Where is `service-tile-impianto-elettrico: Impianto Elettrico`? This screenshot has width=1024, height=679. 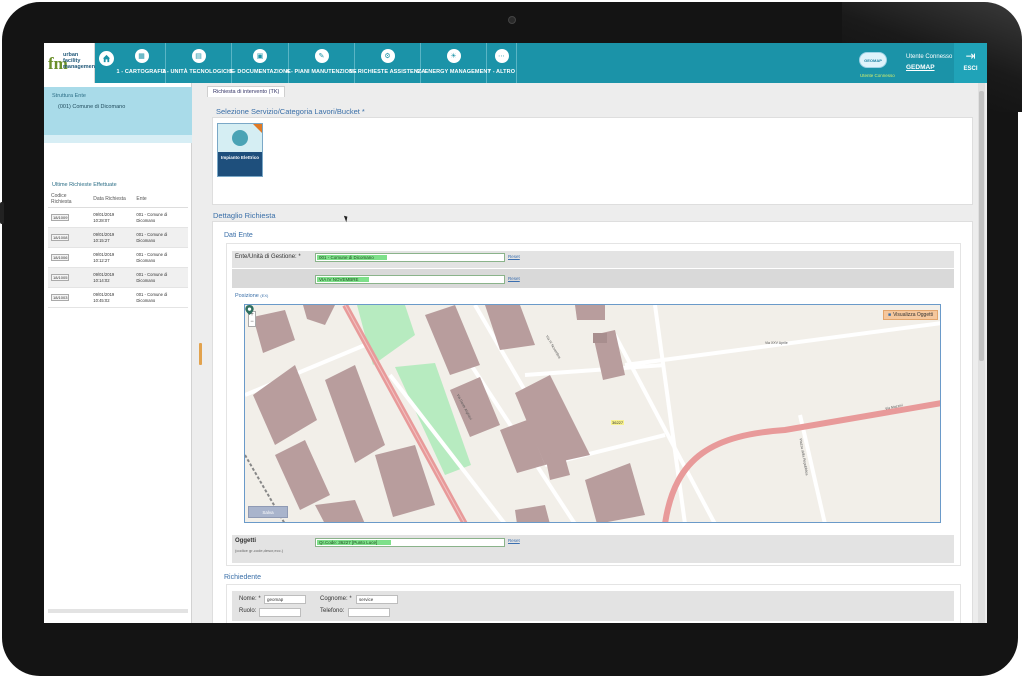
service-tile-impianto-elettrico: Impianto Elettrico is located at coordinates (240, 150).